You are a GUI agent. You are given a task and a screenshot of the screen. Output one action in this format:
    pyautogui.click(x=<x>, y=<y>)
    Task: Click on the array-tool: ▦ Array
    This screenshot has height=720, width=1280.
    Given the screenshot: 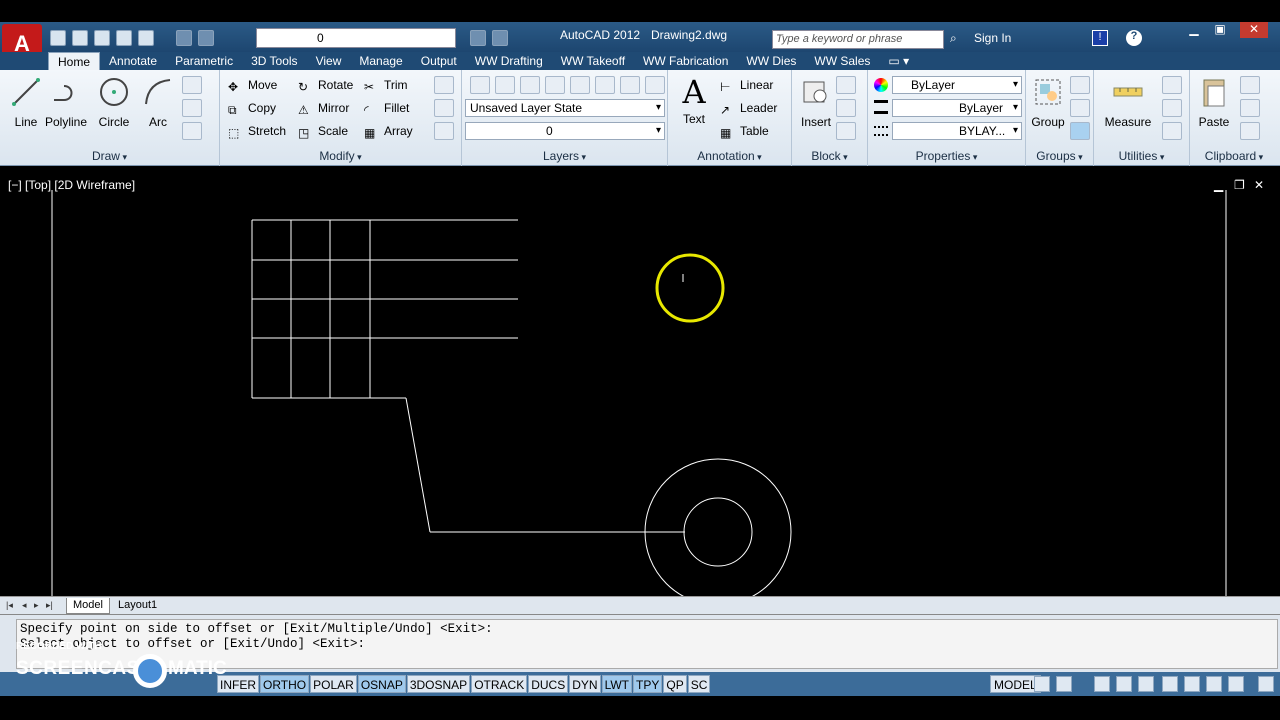 What is the action you would take?
    pyautogui.click(x=388, y=131)
    